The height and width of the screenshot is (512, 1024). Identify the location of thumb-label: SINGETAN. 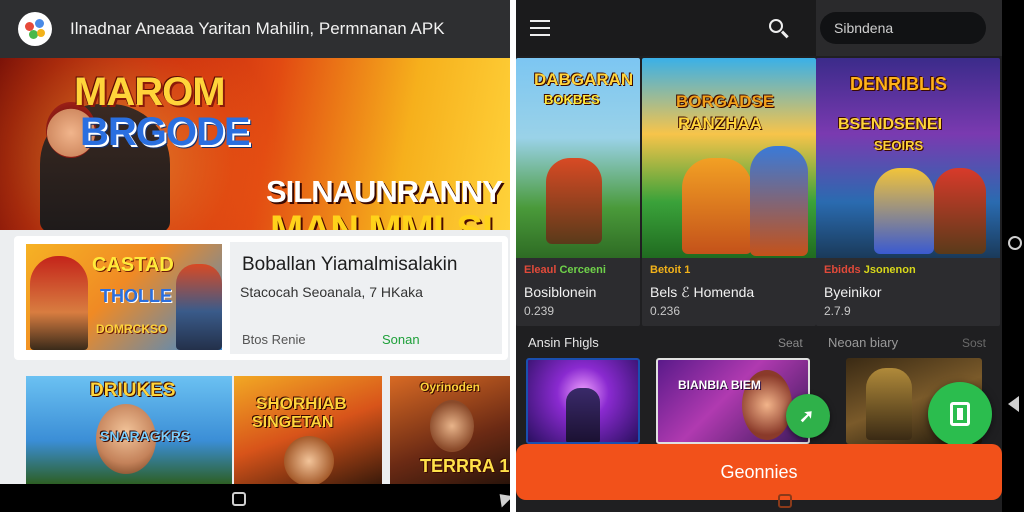
(293, 422).